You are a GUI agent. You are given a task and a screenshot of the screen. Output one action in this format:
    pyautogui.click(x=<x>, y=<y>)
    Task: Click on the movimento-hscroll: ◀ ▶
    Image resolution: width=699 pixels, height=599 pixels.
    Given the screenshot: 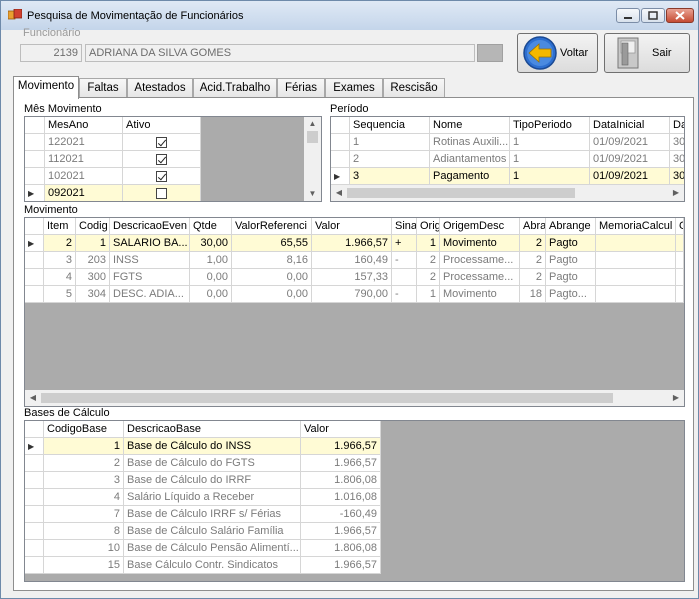 What is the action you would take?
    pyautogui.click(x=354, y=398)
    